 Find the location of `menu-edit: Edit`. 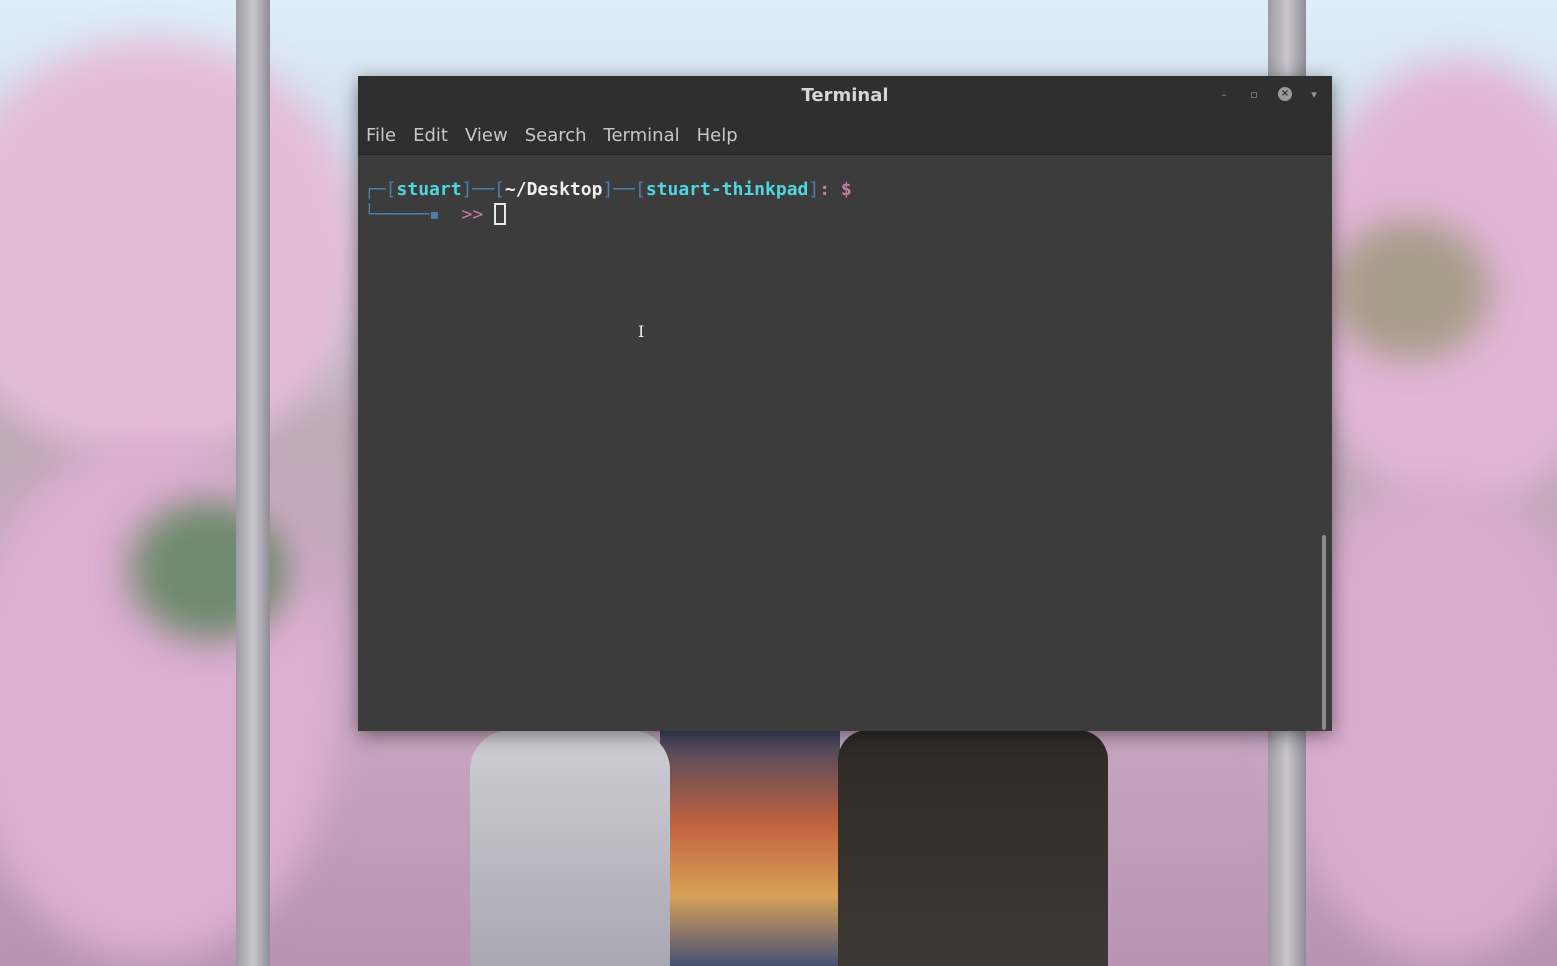

menu-edit: Edit is located at coordinates (430, 135).